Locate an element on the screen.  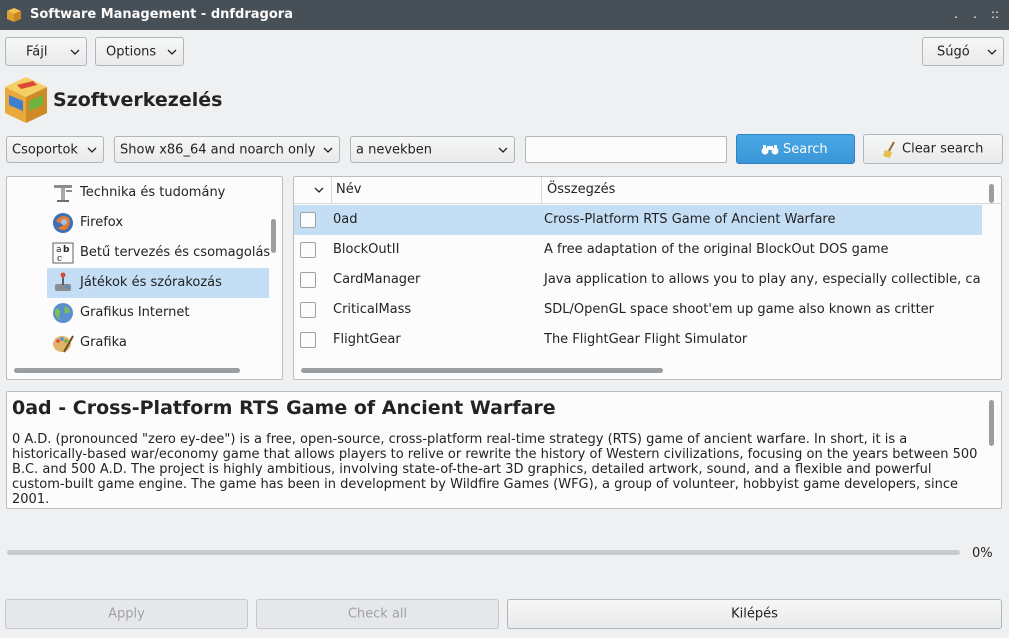
window-title: Software Management - dnfdragora is located at coordinates (161, 14).